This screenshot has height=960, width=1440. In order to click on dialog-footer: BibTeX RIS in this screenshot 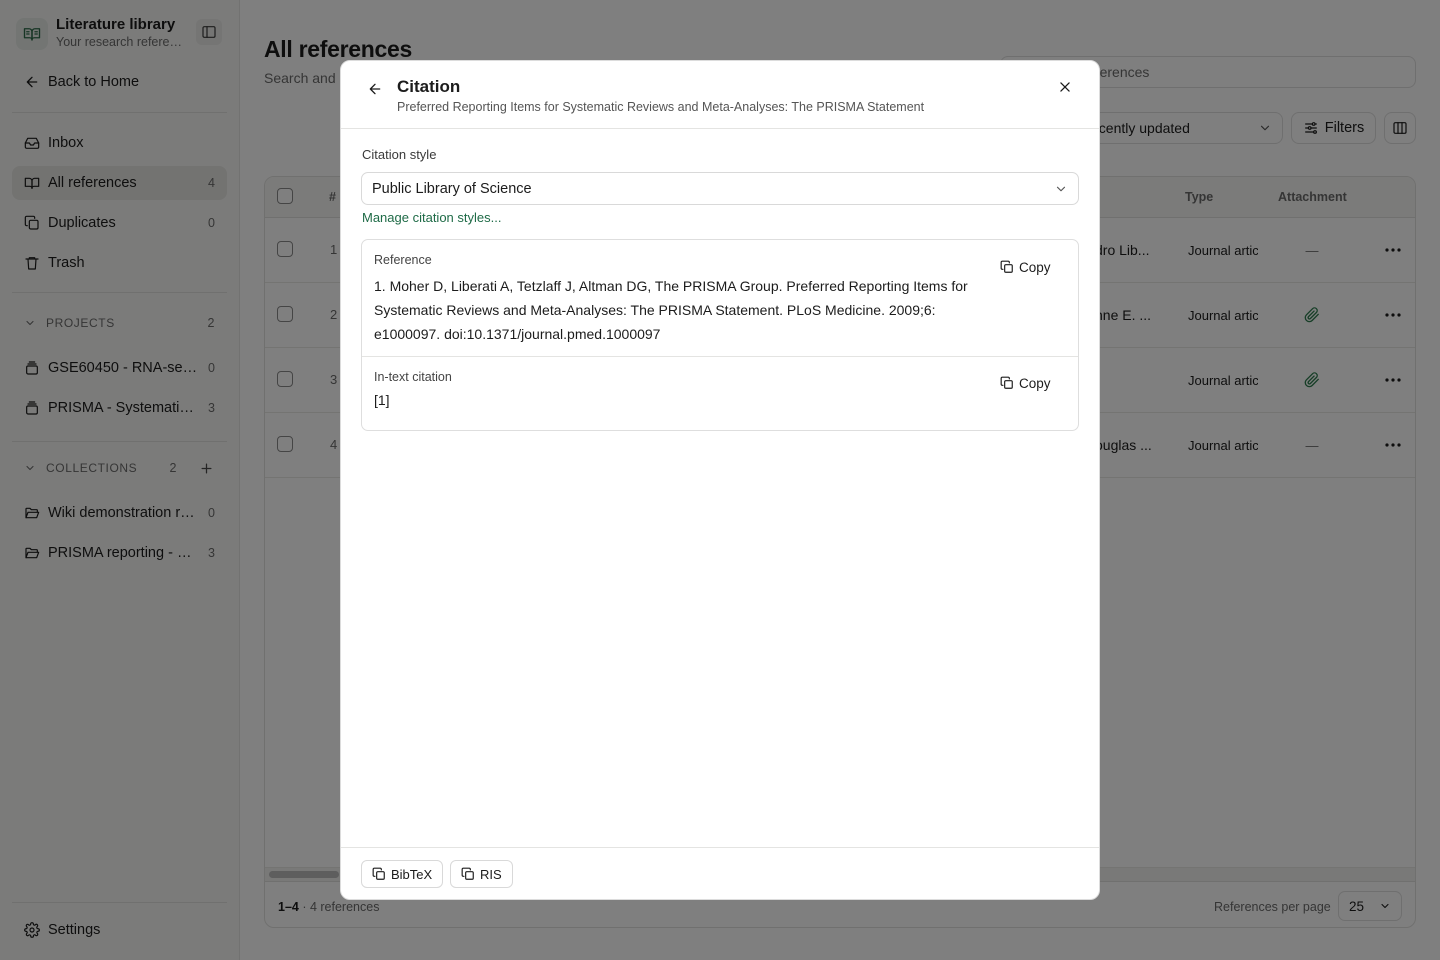, I will do `click(720, 873)`.